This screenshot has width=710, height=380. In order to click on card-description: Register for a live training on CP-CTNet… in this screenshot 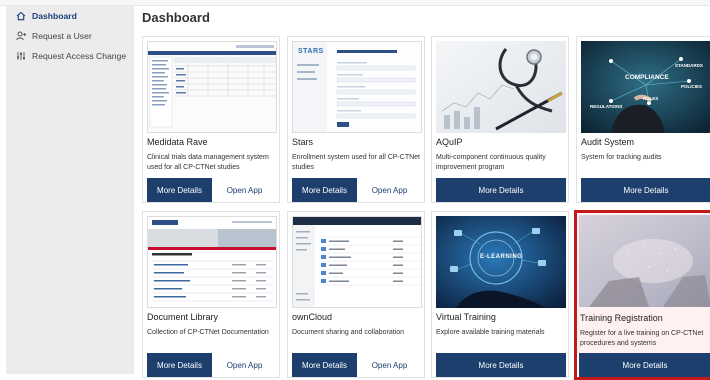, I will do `click(642, 338)`.